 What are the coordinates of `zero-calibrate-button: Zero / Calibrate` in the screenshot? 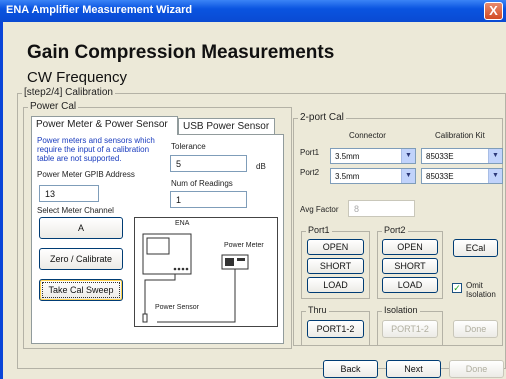 It's located at (81, 259).